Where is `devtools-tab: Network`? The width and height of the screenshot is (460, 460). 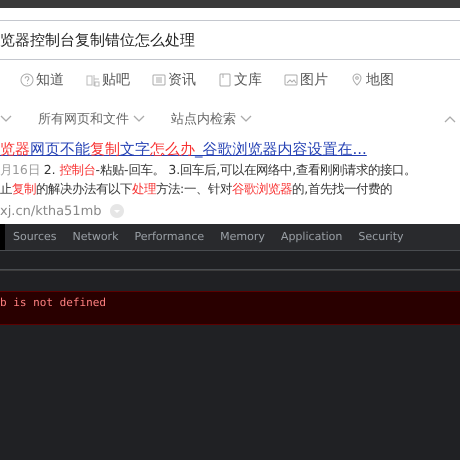
devtools-tab: Network is located at coordinates (95, 237).